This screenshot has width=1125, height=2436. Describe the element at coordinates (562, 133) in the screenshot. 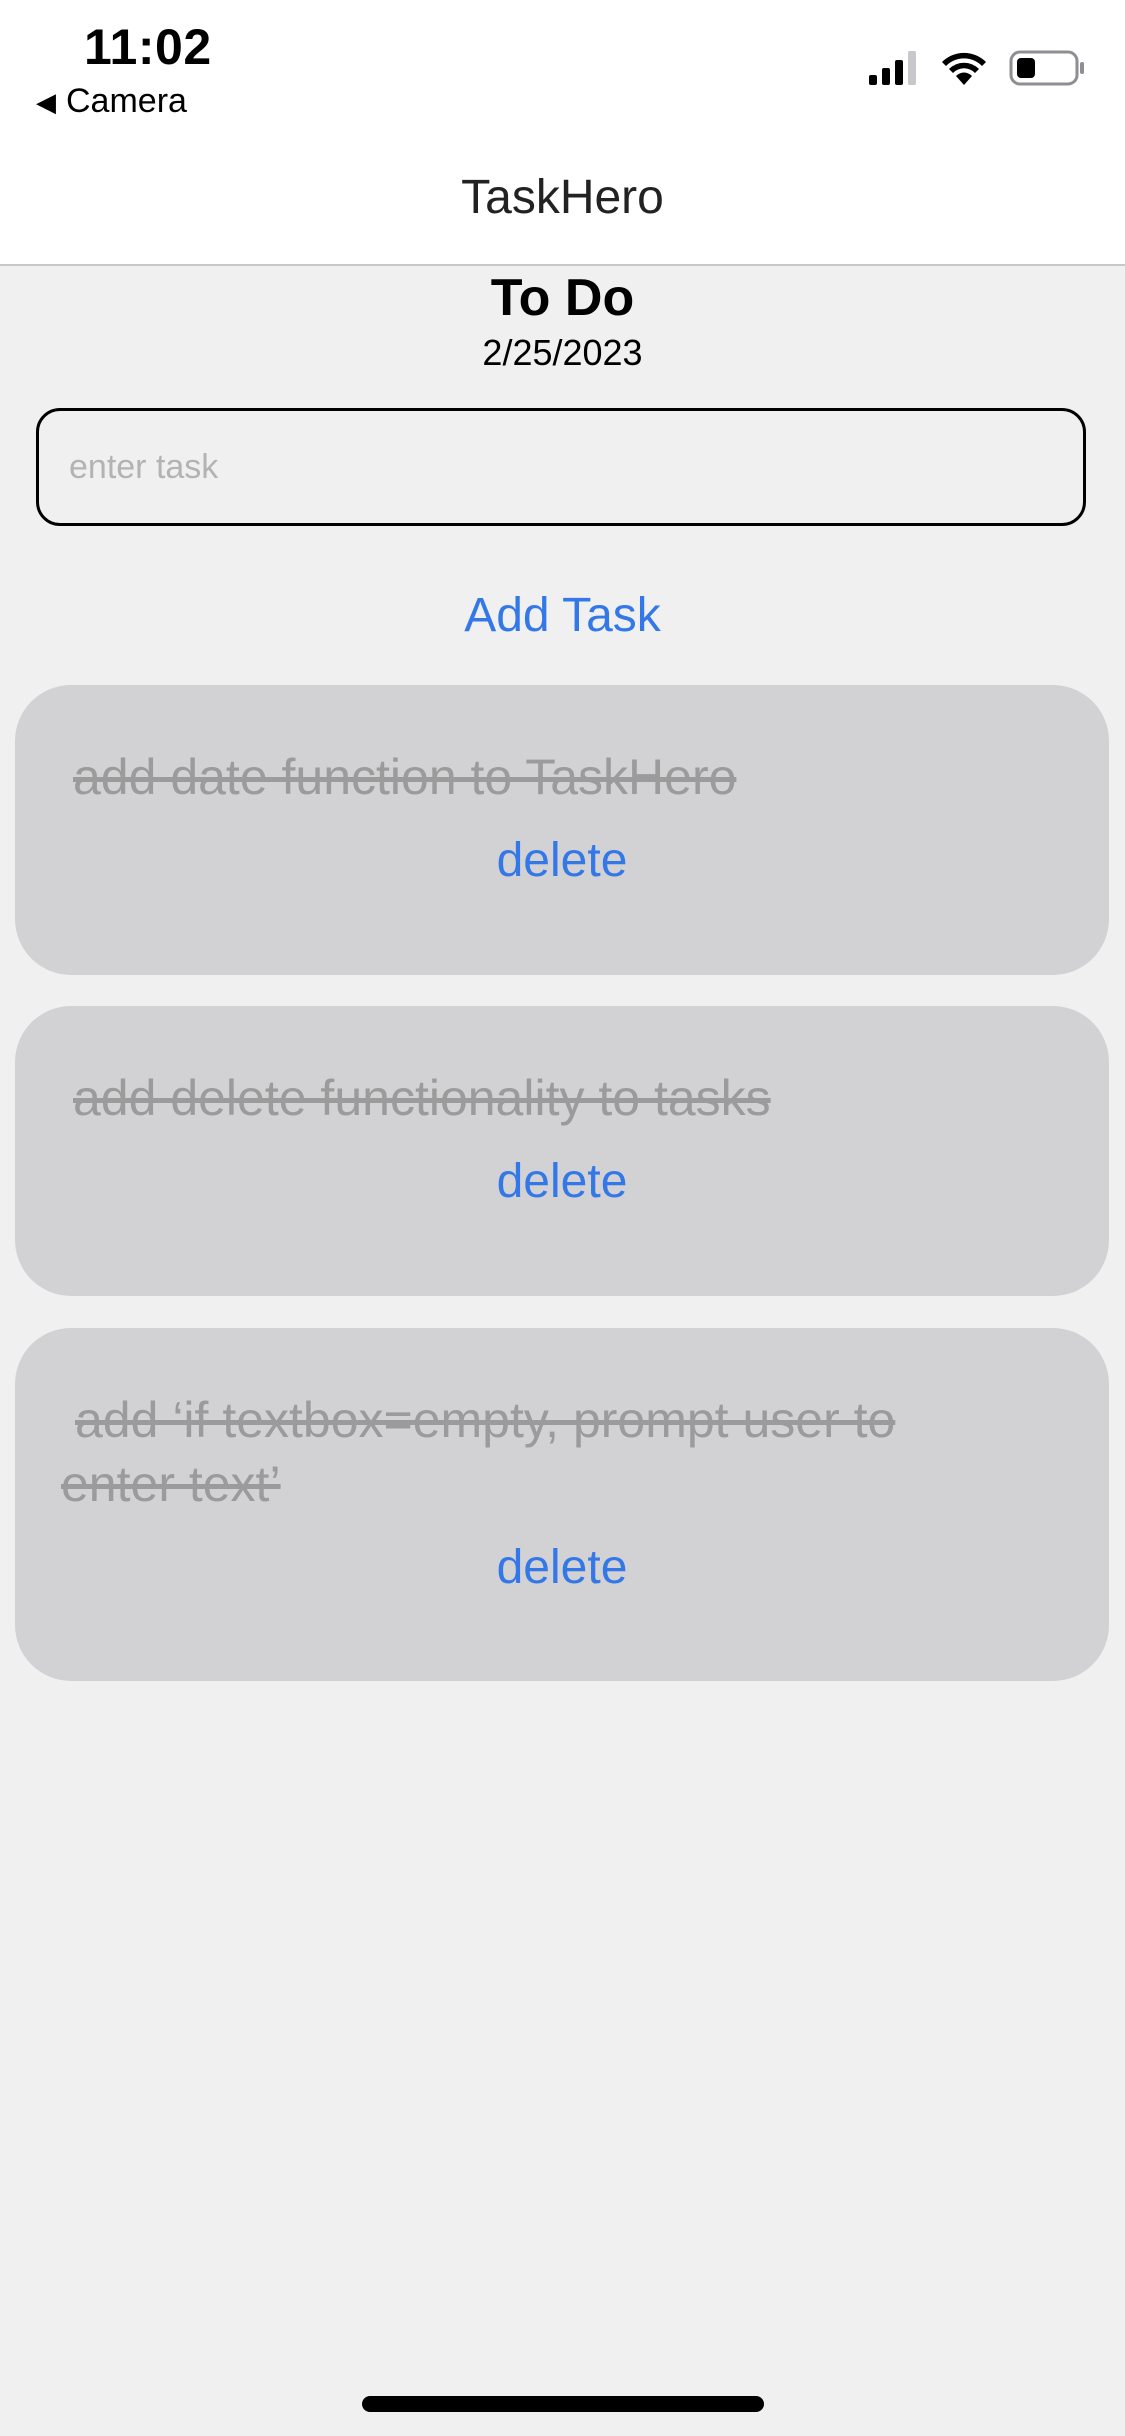

I see `top-bar: 11:02 ◀ Camera TaskHero` at that location.